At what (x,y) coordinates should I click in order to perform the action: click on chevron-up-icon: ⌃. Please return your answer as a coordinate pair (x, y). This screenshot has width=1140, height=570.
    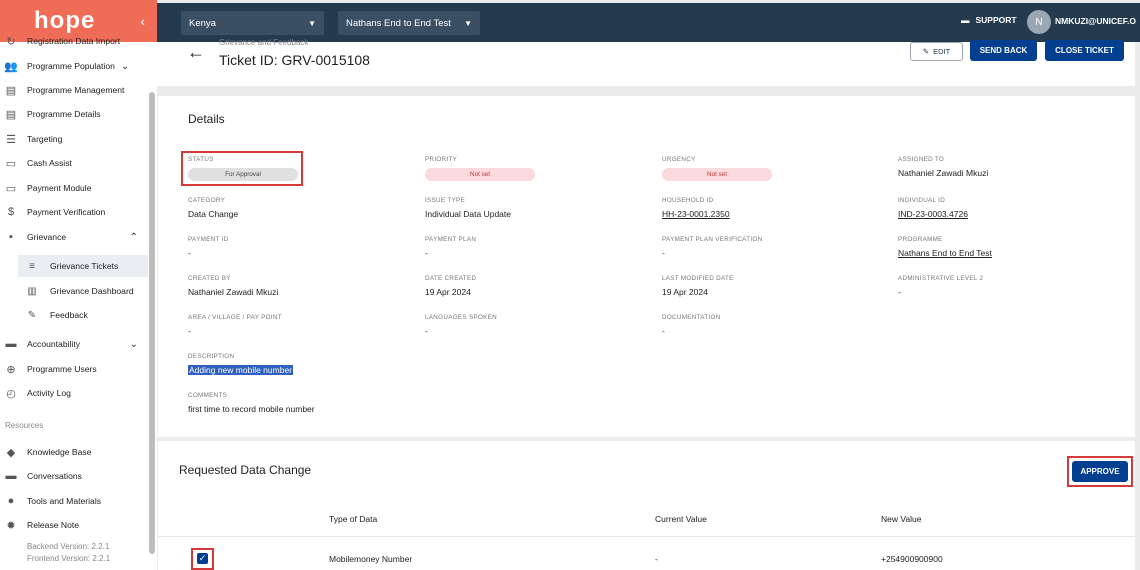
    Looking at the image, I should click on (134, 237).